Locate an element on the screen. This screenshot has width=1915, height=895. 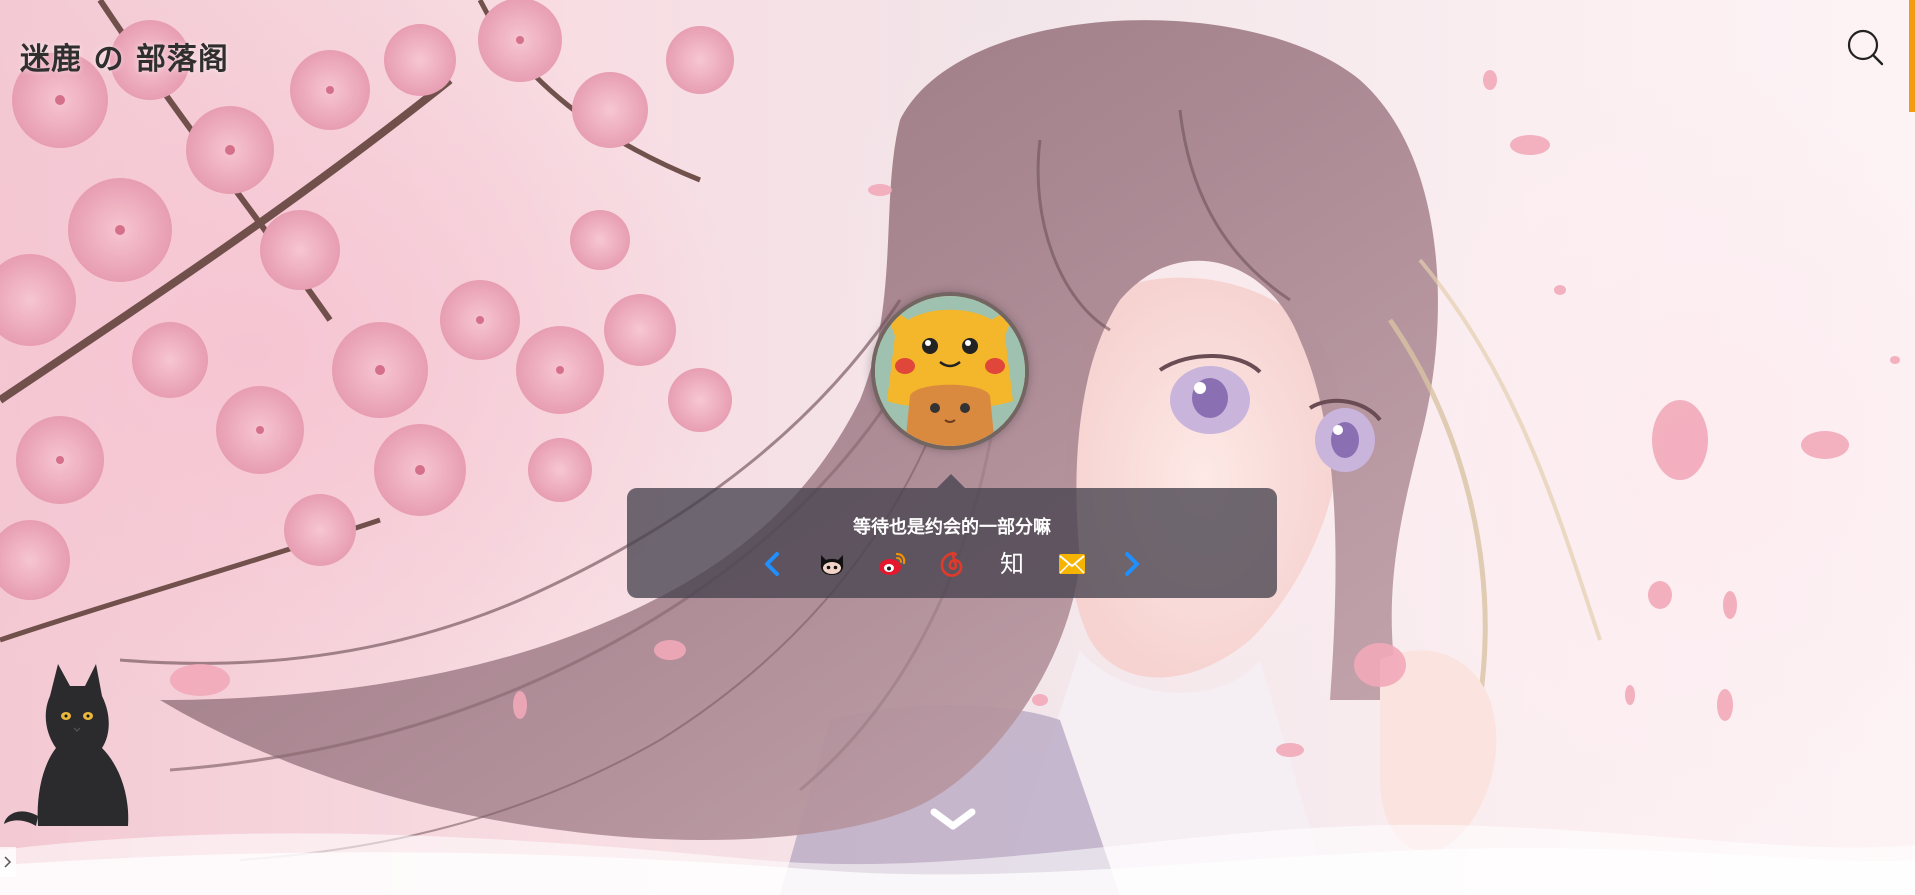
netease-music-icon is located at coordinates (952, 564).